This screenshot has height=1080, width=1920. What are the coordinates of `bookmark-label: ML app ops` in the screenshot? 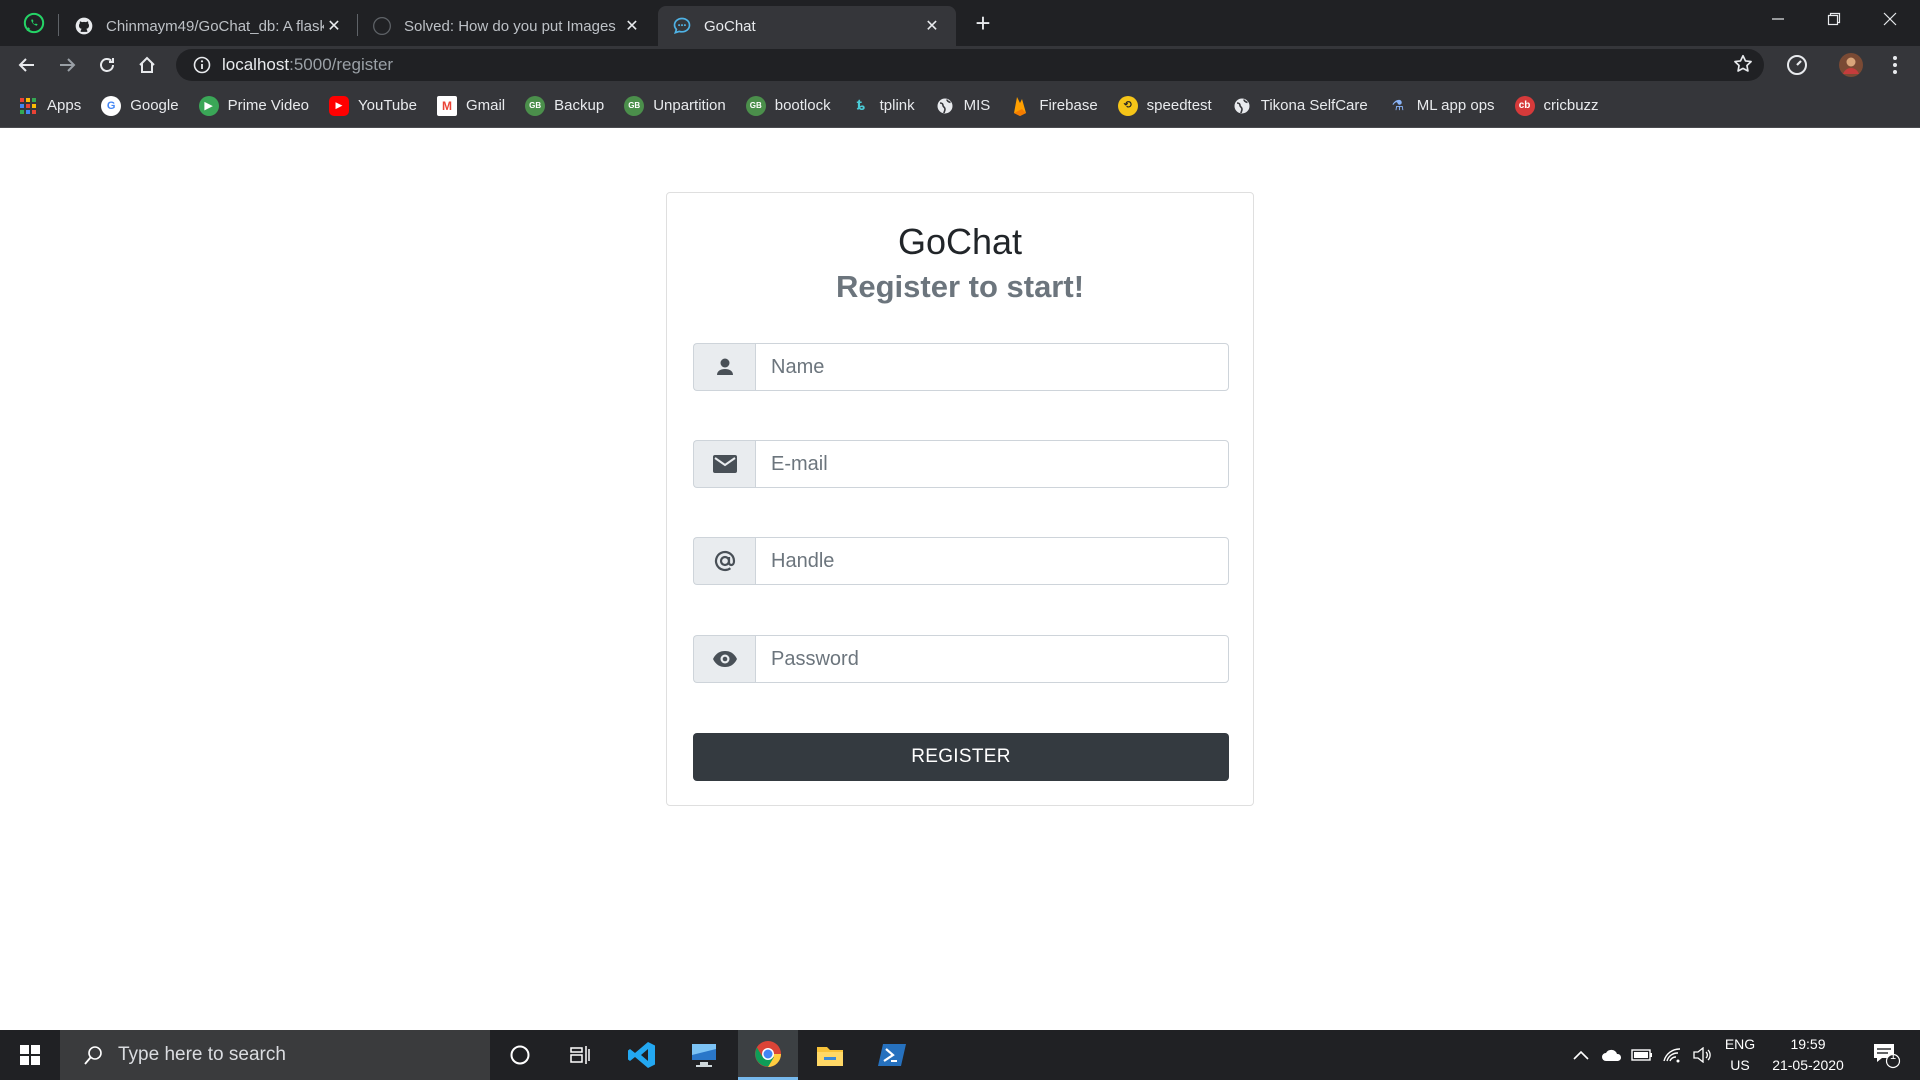 It's located at (1455, 105).